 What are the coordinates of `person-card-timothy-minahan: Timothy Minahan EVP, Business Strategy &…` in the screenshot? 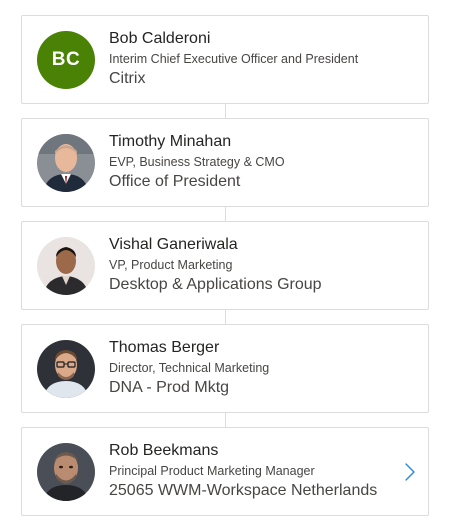 It's located at (225, 162).